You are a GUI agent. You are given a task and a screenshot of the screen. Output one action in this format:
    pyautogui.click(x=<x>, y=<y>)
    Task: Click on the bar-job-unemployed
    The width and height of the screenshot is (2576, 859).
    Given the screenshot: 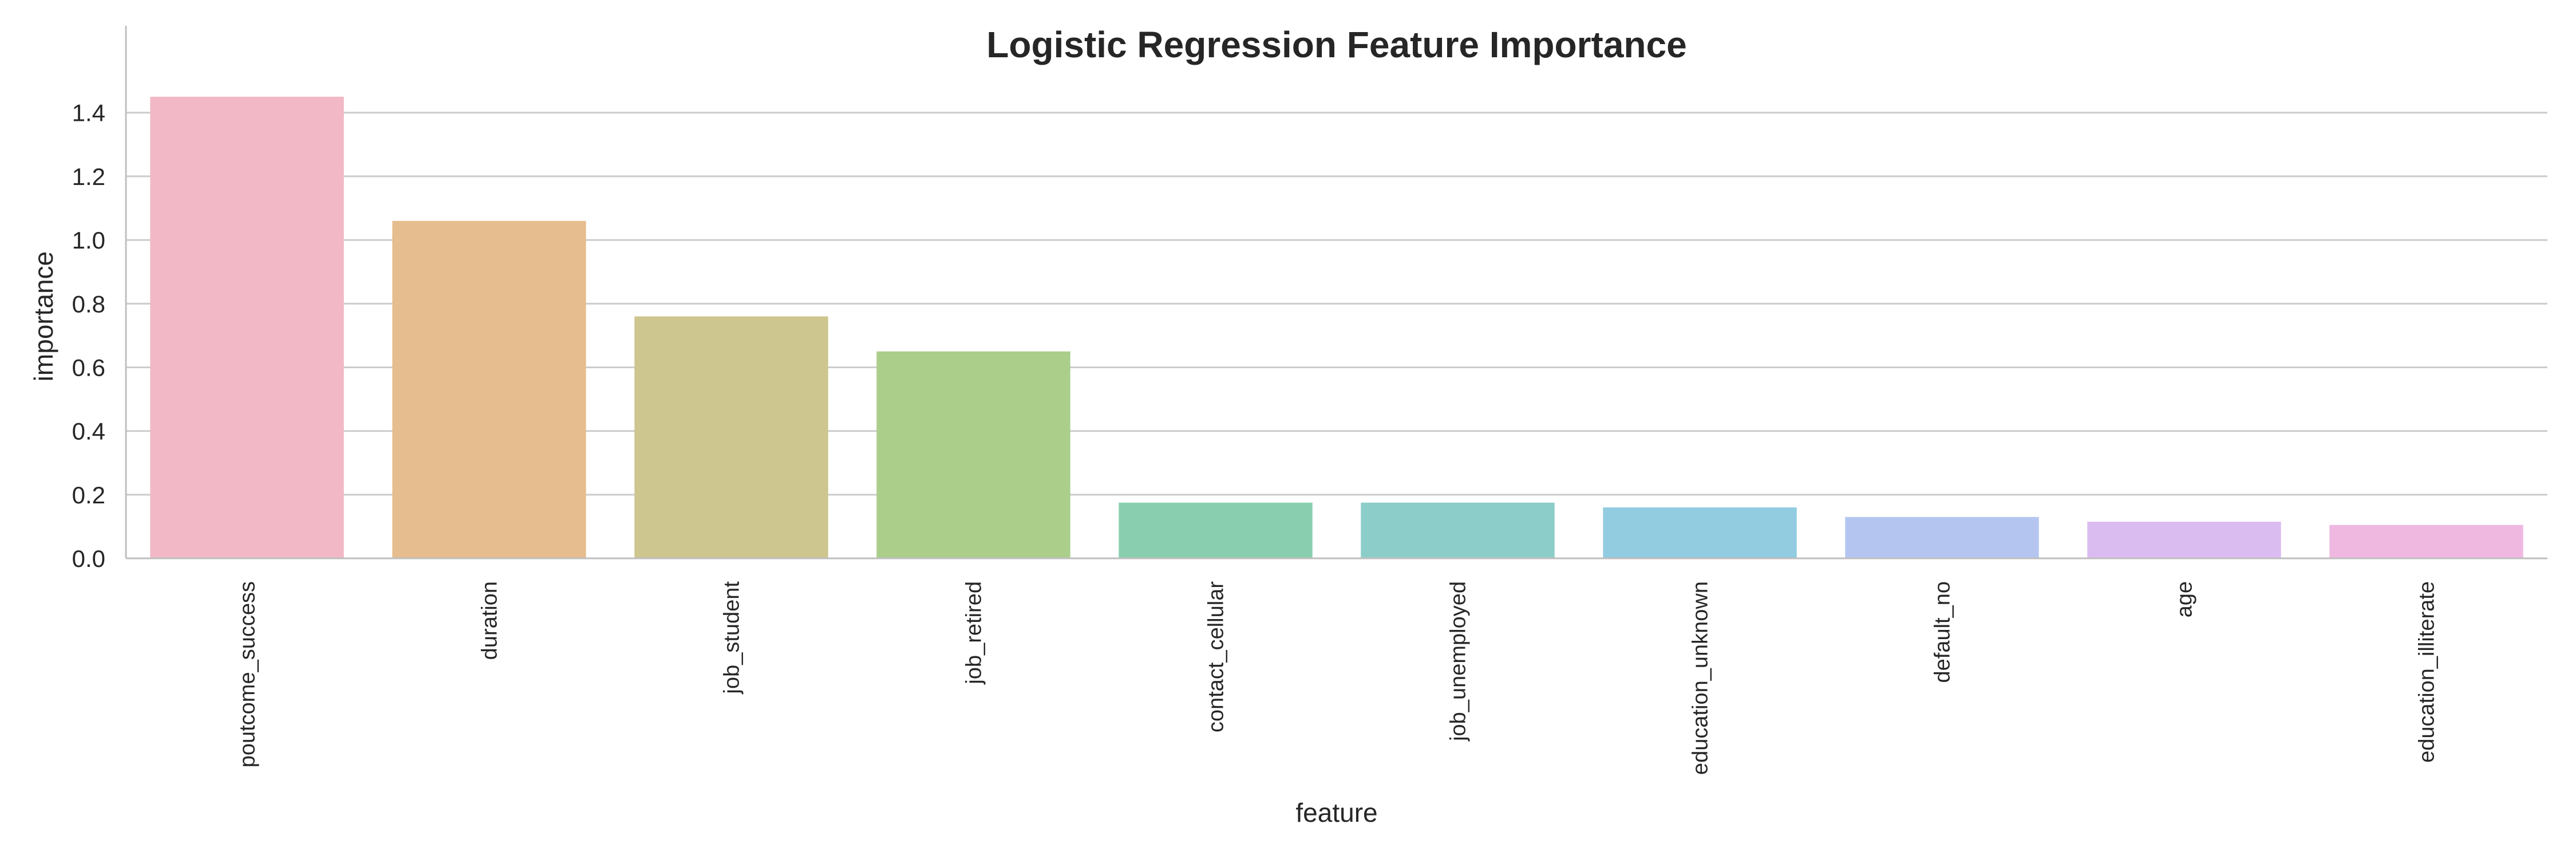 What is the action you would take?
    pyautogui.click(x=1458, y=530)
    